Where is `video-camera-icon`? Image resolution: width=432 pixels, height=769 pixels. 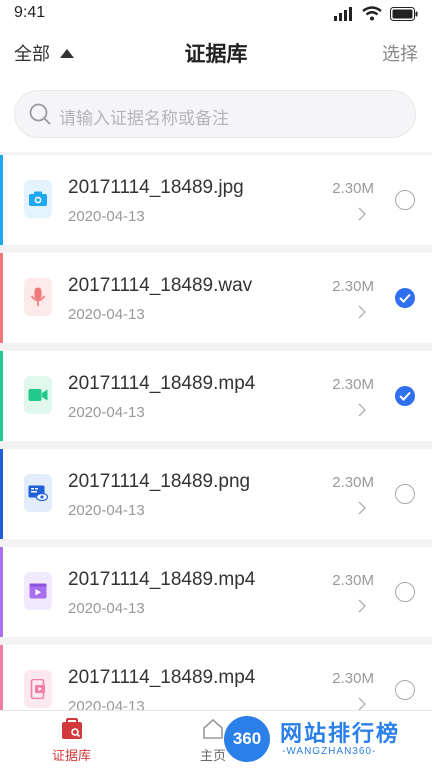
video-camera-icon is located at coordinates (38, 395).